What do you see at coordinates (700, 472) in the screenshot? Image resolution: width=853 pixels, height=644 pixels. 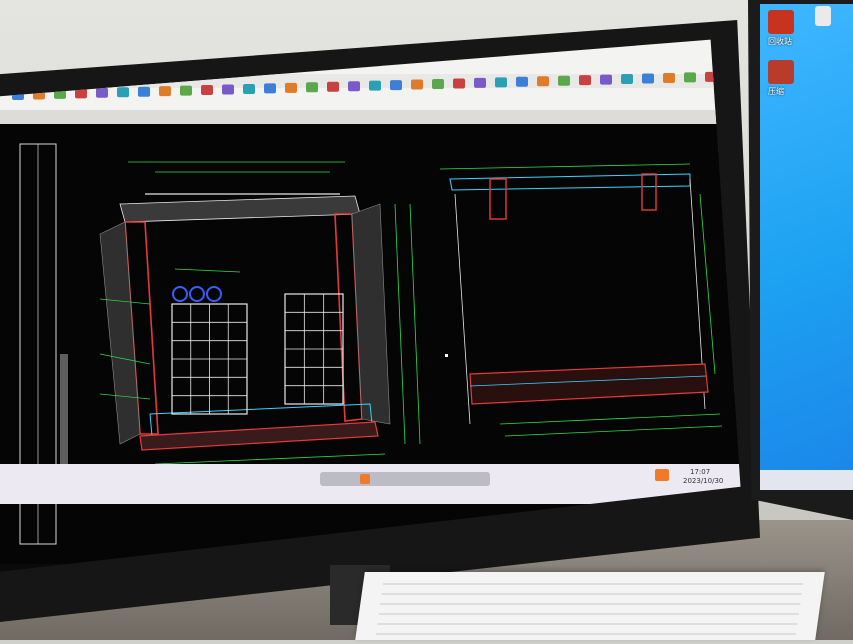 I see `taskbar-time: 17:07` at bounding box center [700, 472].